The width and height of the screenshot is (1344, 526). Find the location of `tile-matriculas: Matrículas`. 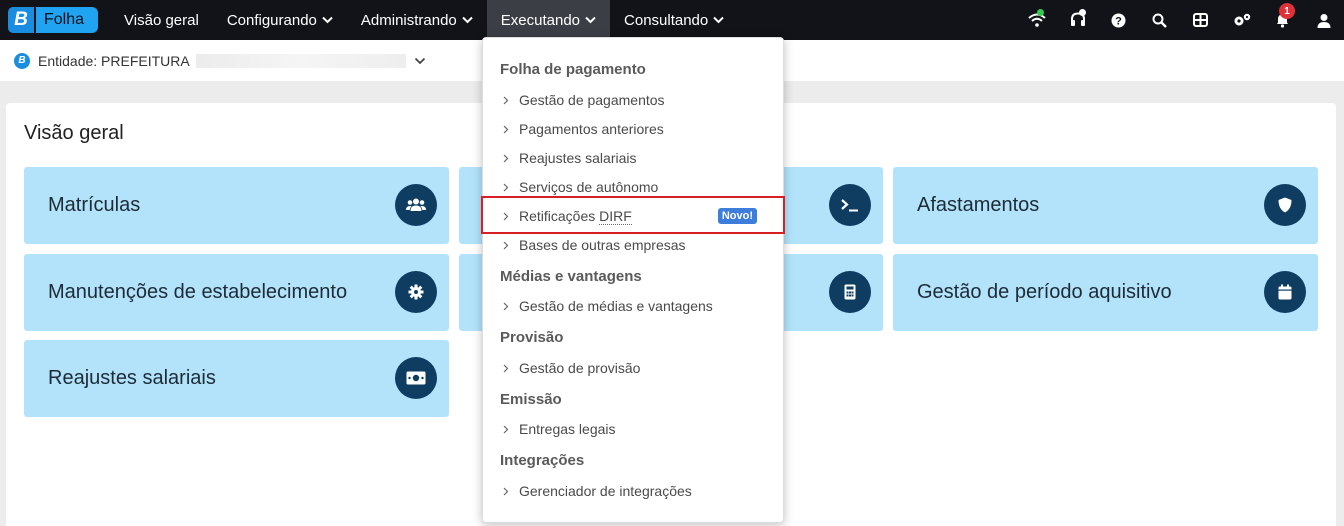

tile-matriculas: Matrículas is located at coordinates (236, 205).